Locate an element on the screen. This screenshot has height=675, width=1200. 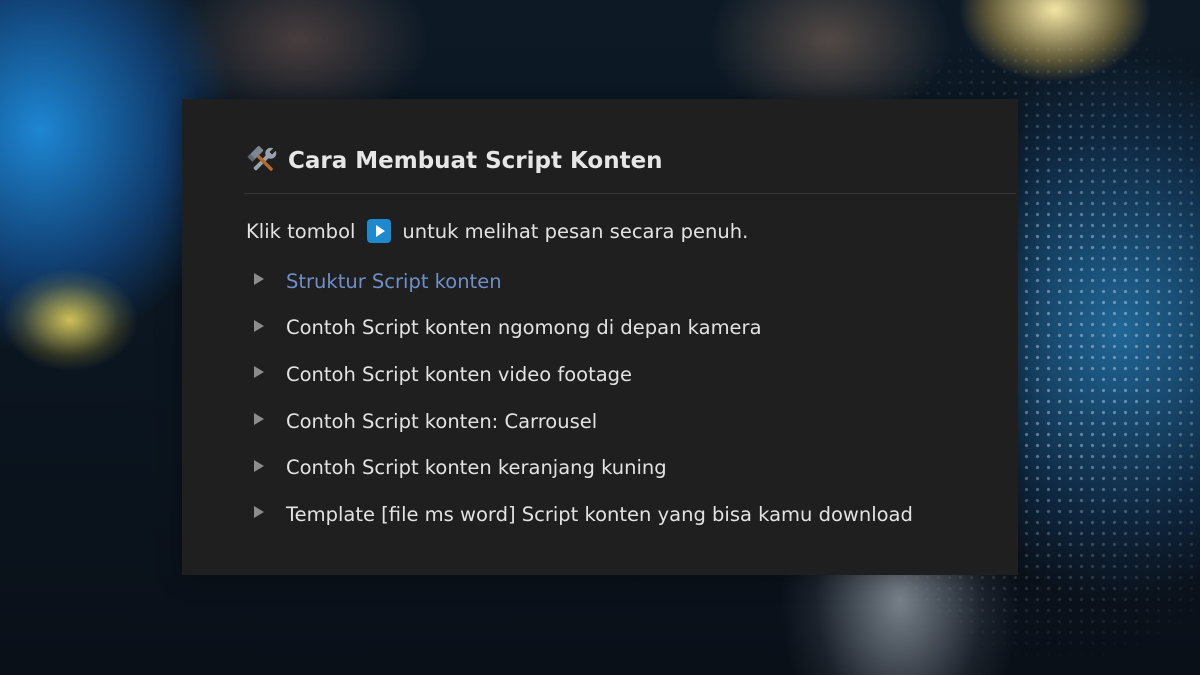
toggle-item-keranjang: Contoh Script konten keranjang kuning is located at coordinates (583, 467).